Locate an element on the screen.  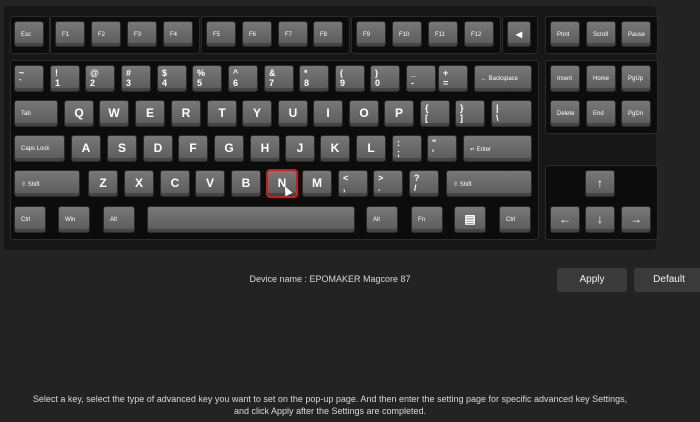
key-pgdn: PgDn is located at coordinates (636, 113).